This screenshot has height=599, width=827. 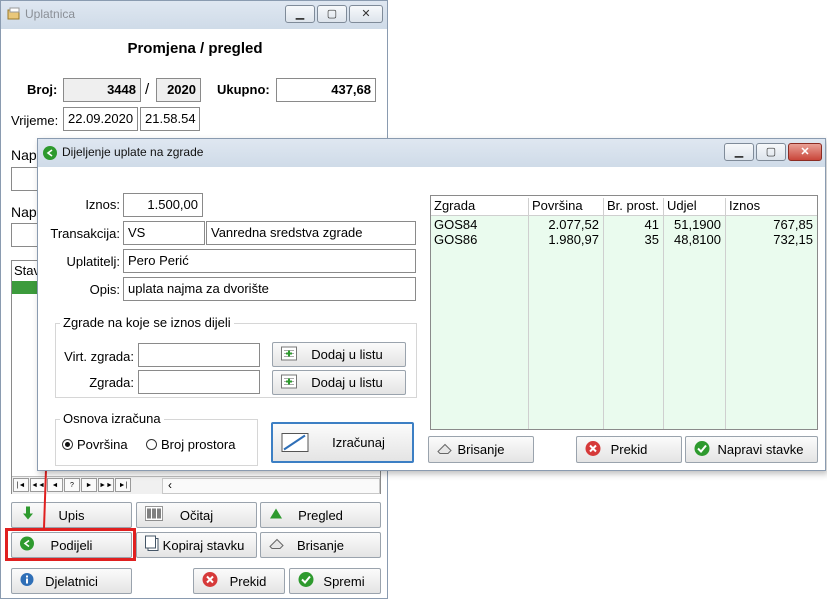 I want to click on dialog-prekid-label: Prekid, so click(x=629, y=449).